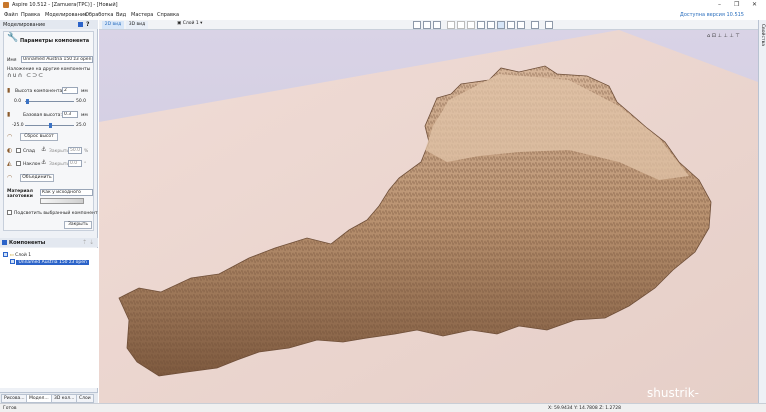 The height and width of the screenshot is (412, 766). I want to click on material-icon, so click(511, 25).